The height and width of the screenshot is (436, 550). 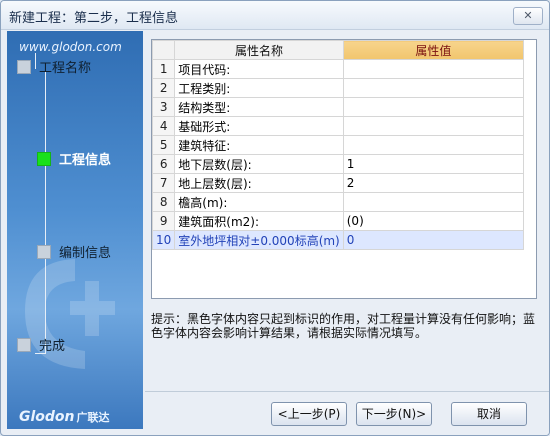 I want to click on property-value: (0), so click(x=433, y=221).